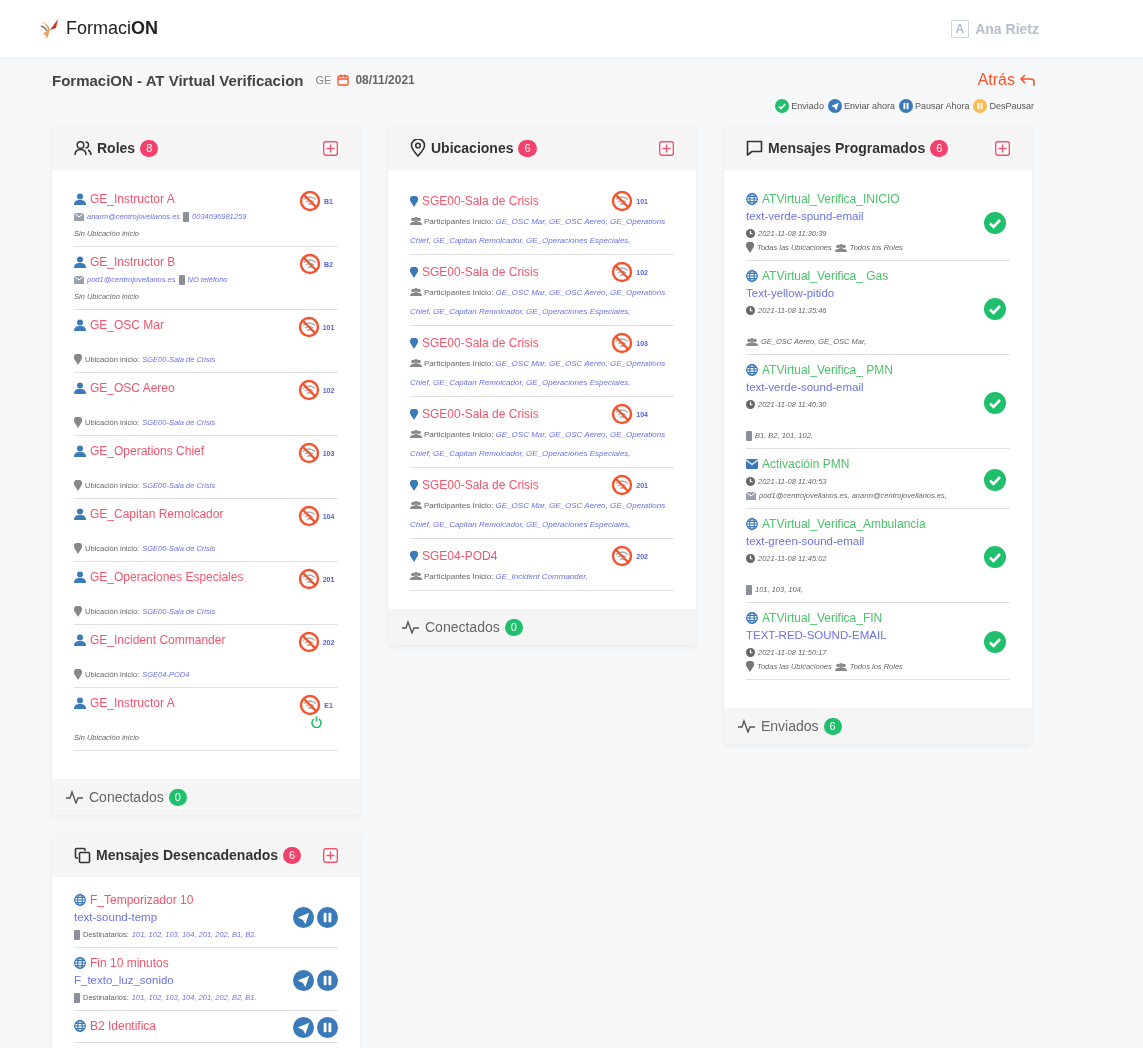 The height and width of the screenshot is (1048, 1143). I want to click on message-title: ATVirtual_Verifica_INICIO, so click(831, 199).